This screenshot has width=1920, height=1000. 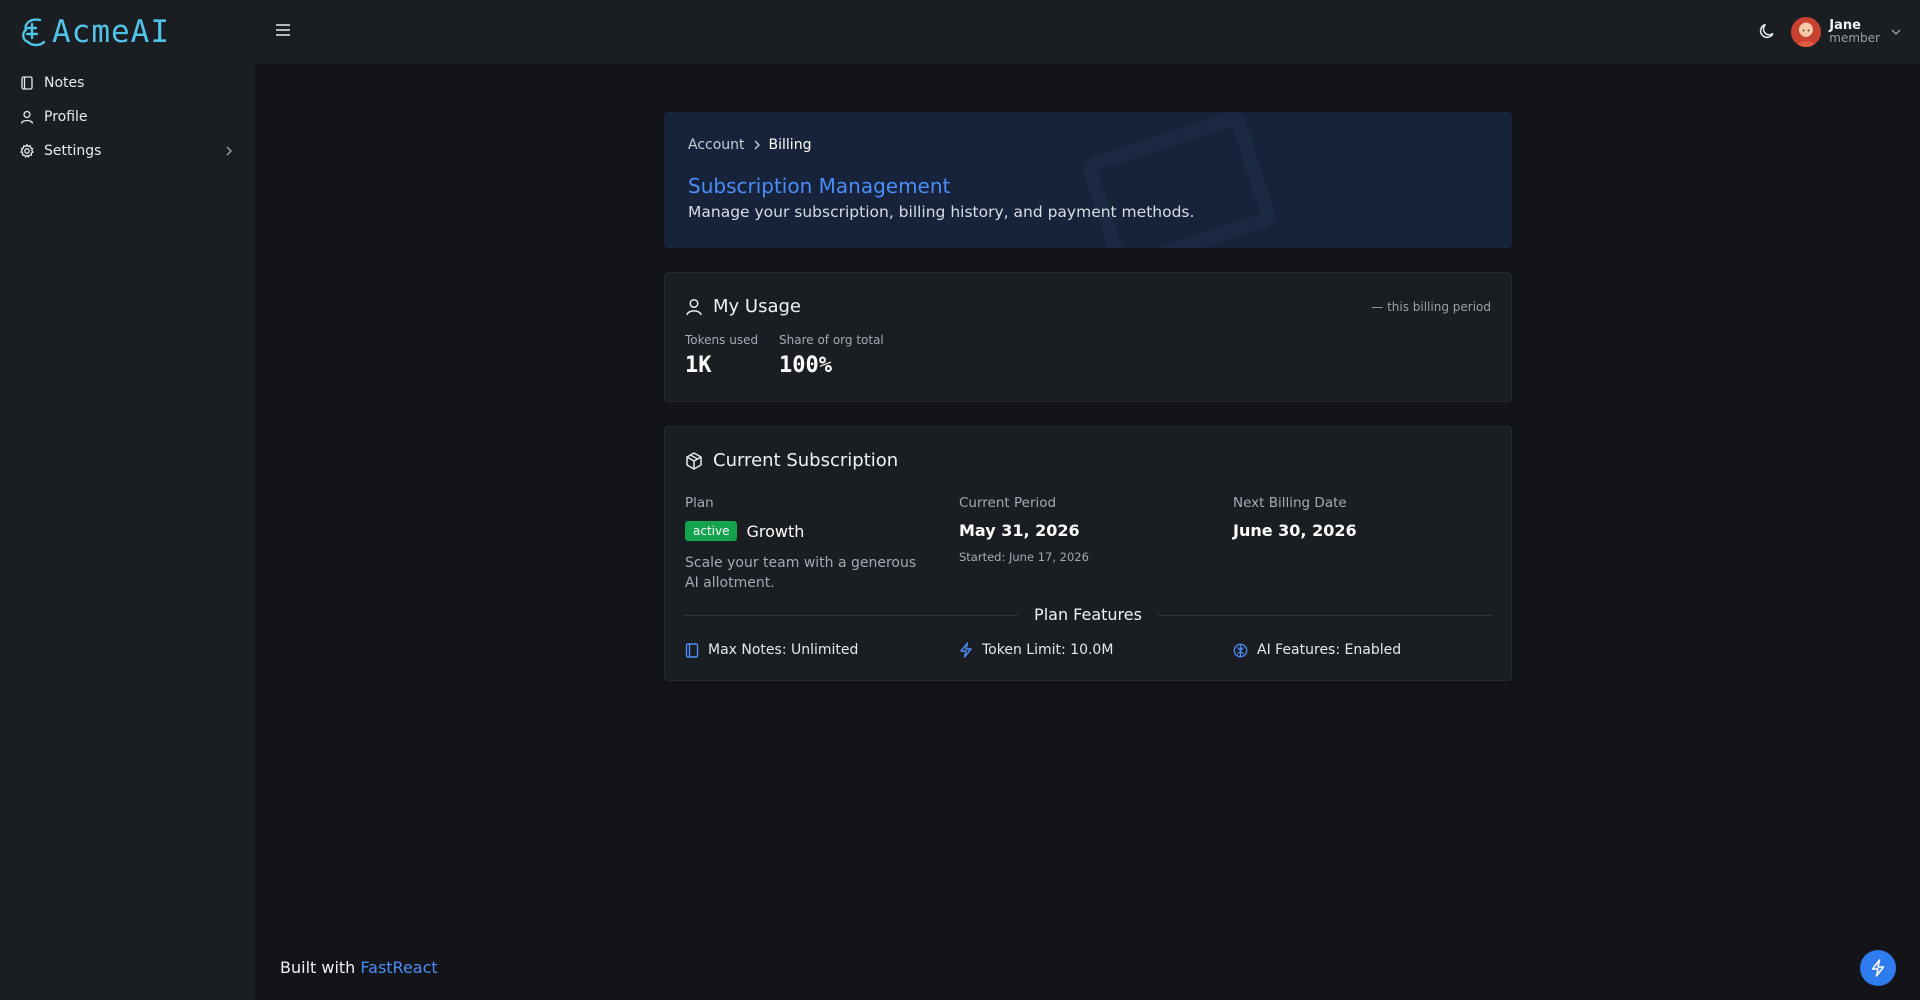 I want to click on next-billing-value: June 30, 2026, so click(x=1295, y=530).